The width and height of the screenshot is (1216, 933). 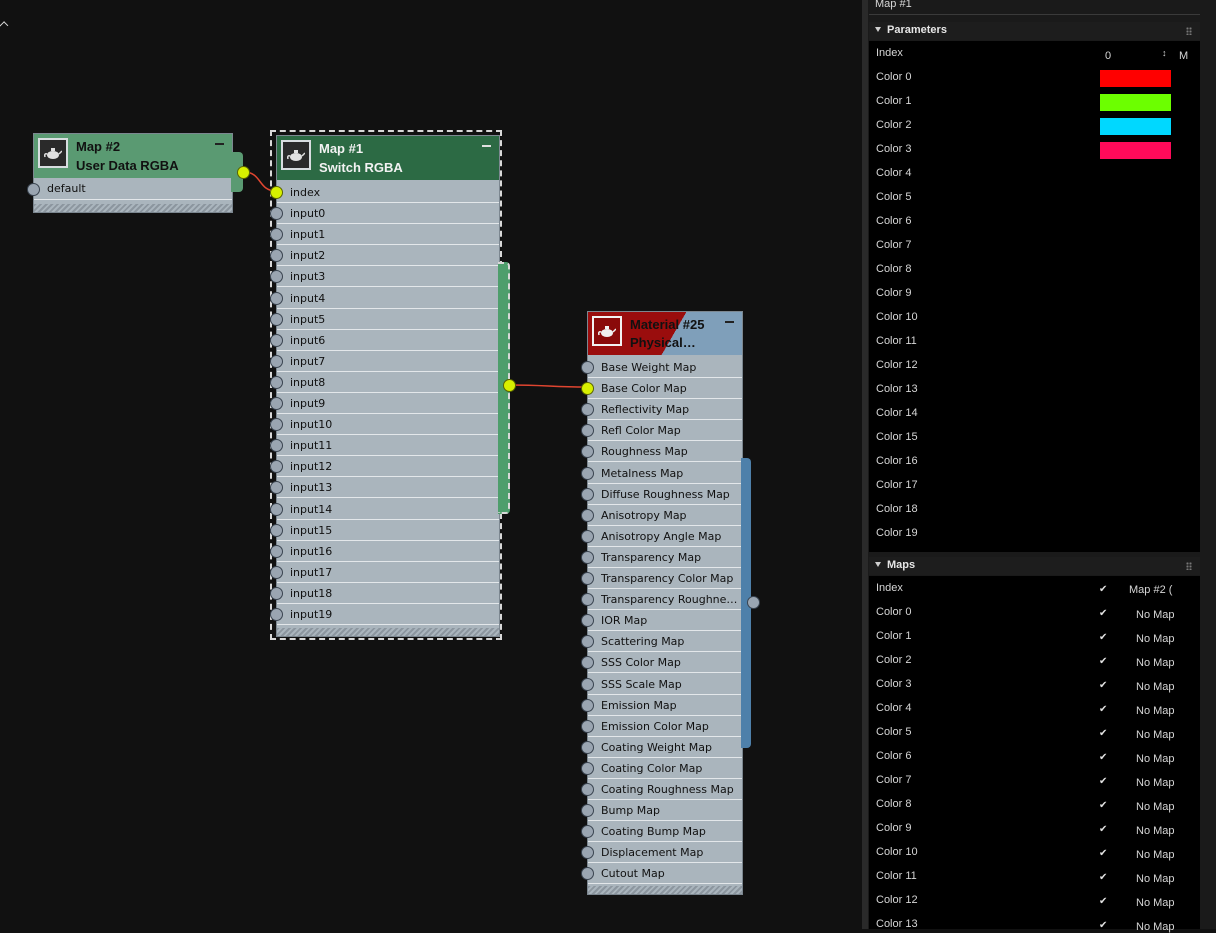 I want to click on port-row: index, so click(x=388, y=193).